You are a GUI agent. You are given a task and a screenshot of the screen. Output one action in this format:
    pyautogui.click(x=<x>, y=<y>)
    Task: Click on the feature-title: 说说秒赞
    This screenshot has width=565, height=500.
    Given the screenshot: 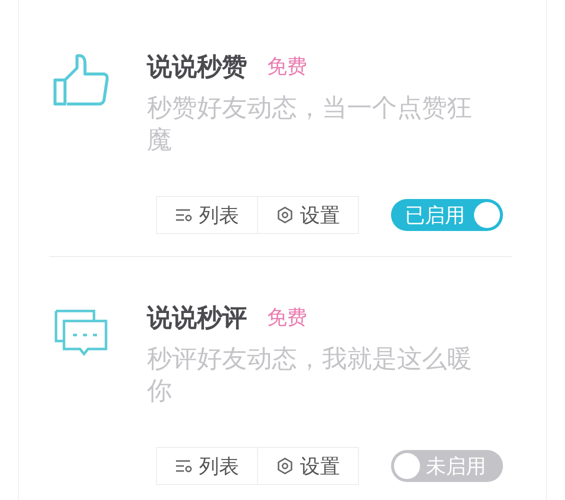 What is the action you would take?
    pyautogui.click(x=197, y=66)
    